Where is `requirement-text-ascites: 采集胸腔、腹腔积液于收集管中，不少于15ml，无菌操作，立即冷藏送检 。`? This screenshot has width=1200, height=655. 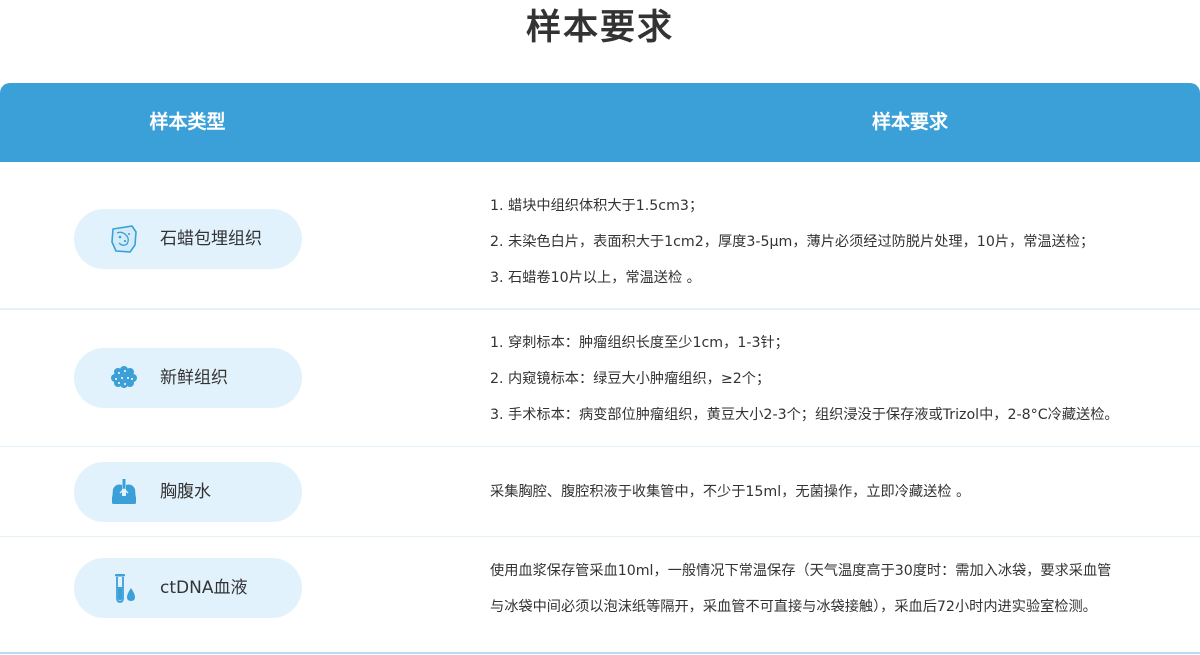 requirement-text-ascites: 采集胸腔、腹腔积液于收集管中，不少于15ml，无菌操作，立即冷藏送检 。 is located at coordinates (845, 492).